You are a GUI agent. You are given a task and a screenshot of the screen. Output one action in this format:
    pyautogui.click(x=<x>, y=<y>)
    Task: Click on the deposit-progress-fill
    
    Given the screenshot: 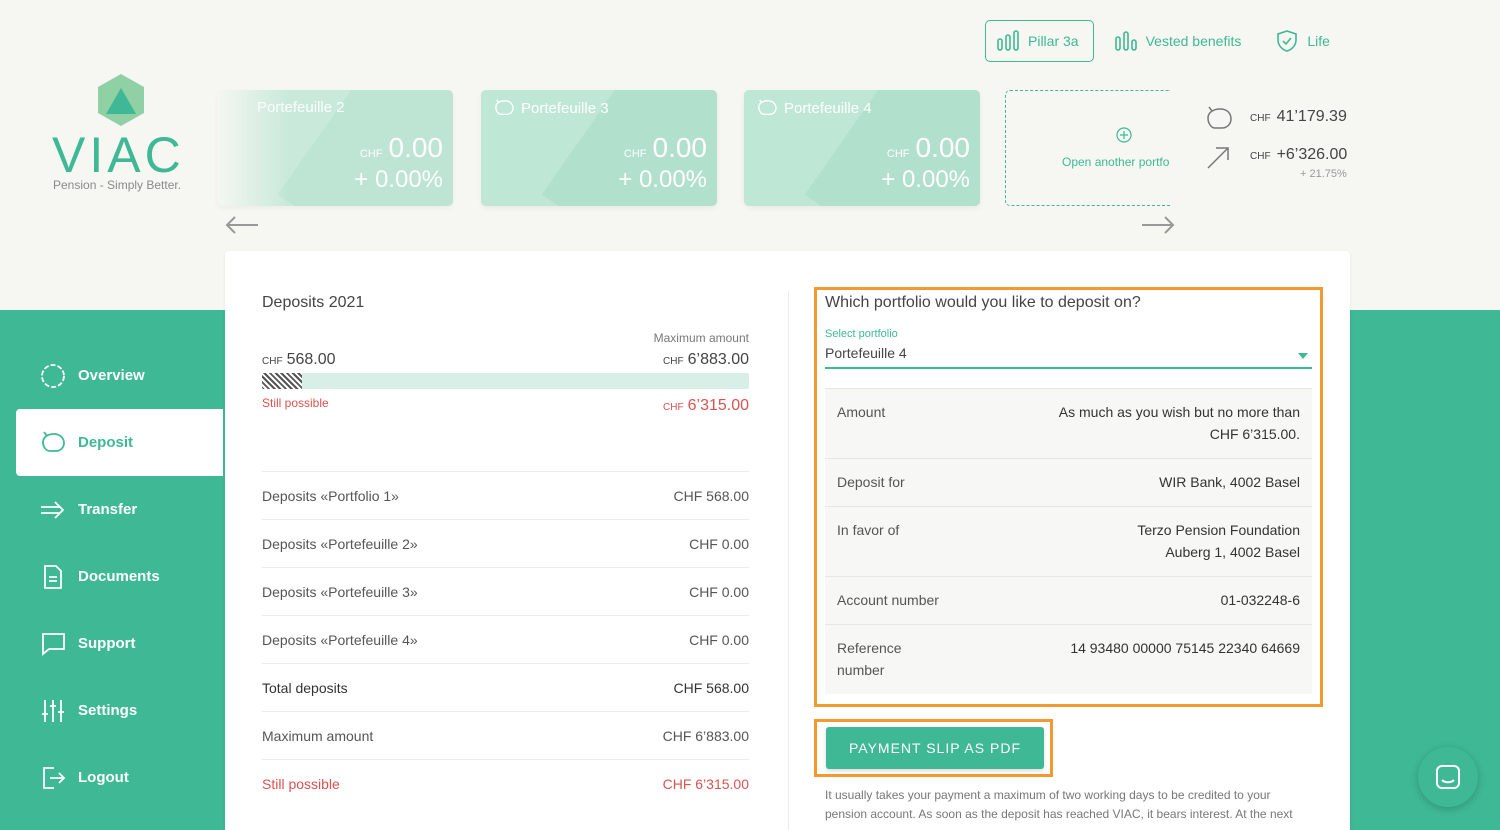 What is the action you would take?
    pyautogui.click(x=282, y=381)
    